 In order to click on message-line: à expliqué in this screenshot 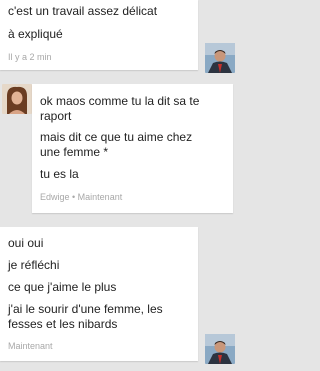, I will do `click(35, 34)`.